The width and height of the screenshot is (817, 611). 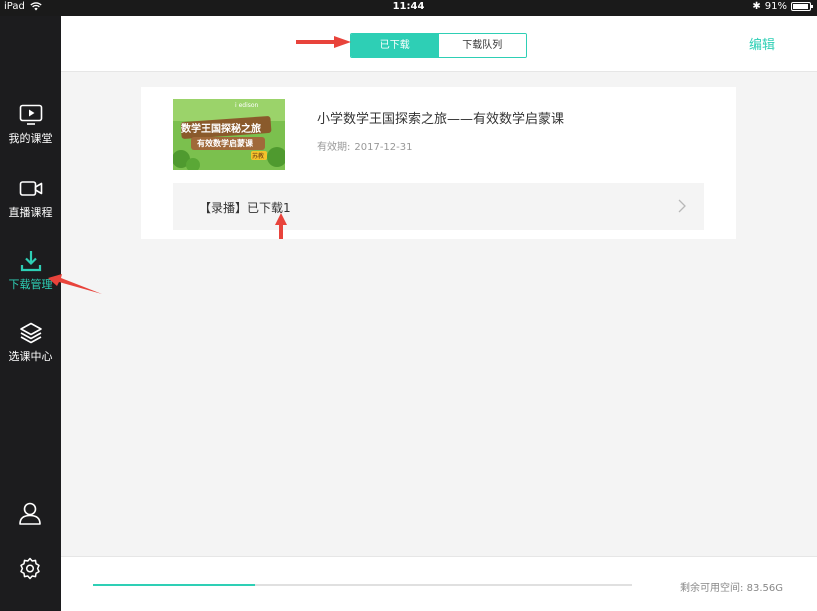 I want to click on clock: 11:44, so click(x=408, y=6).